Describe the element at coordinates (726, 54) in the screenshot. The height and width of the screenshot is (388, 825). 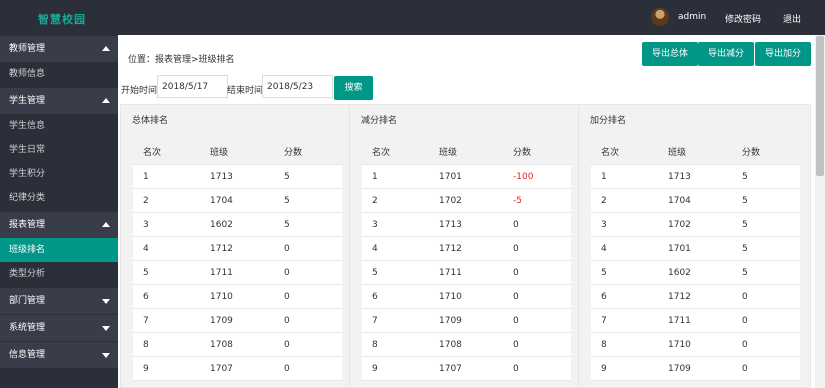
I see `export-minus-button: 导出减分` at that location.